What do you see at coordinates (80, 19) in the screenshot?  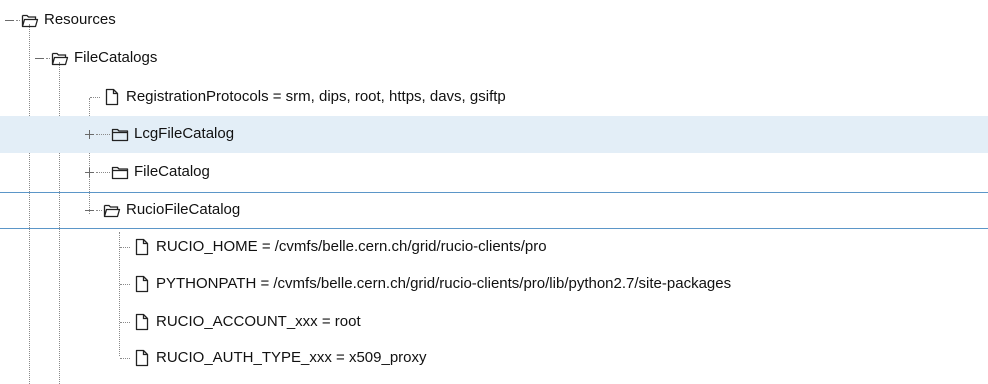 I see `tree-node-label: Resources` at bounding box center [80, 19].